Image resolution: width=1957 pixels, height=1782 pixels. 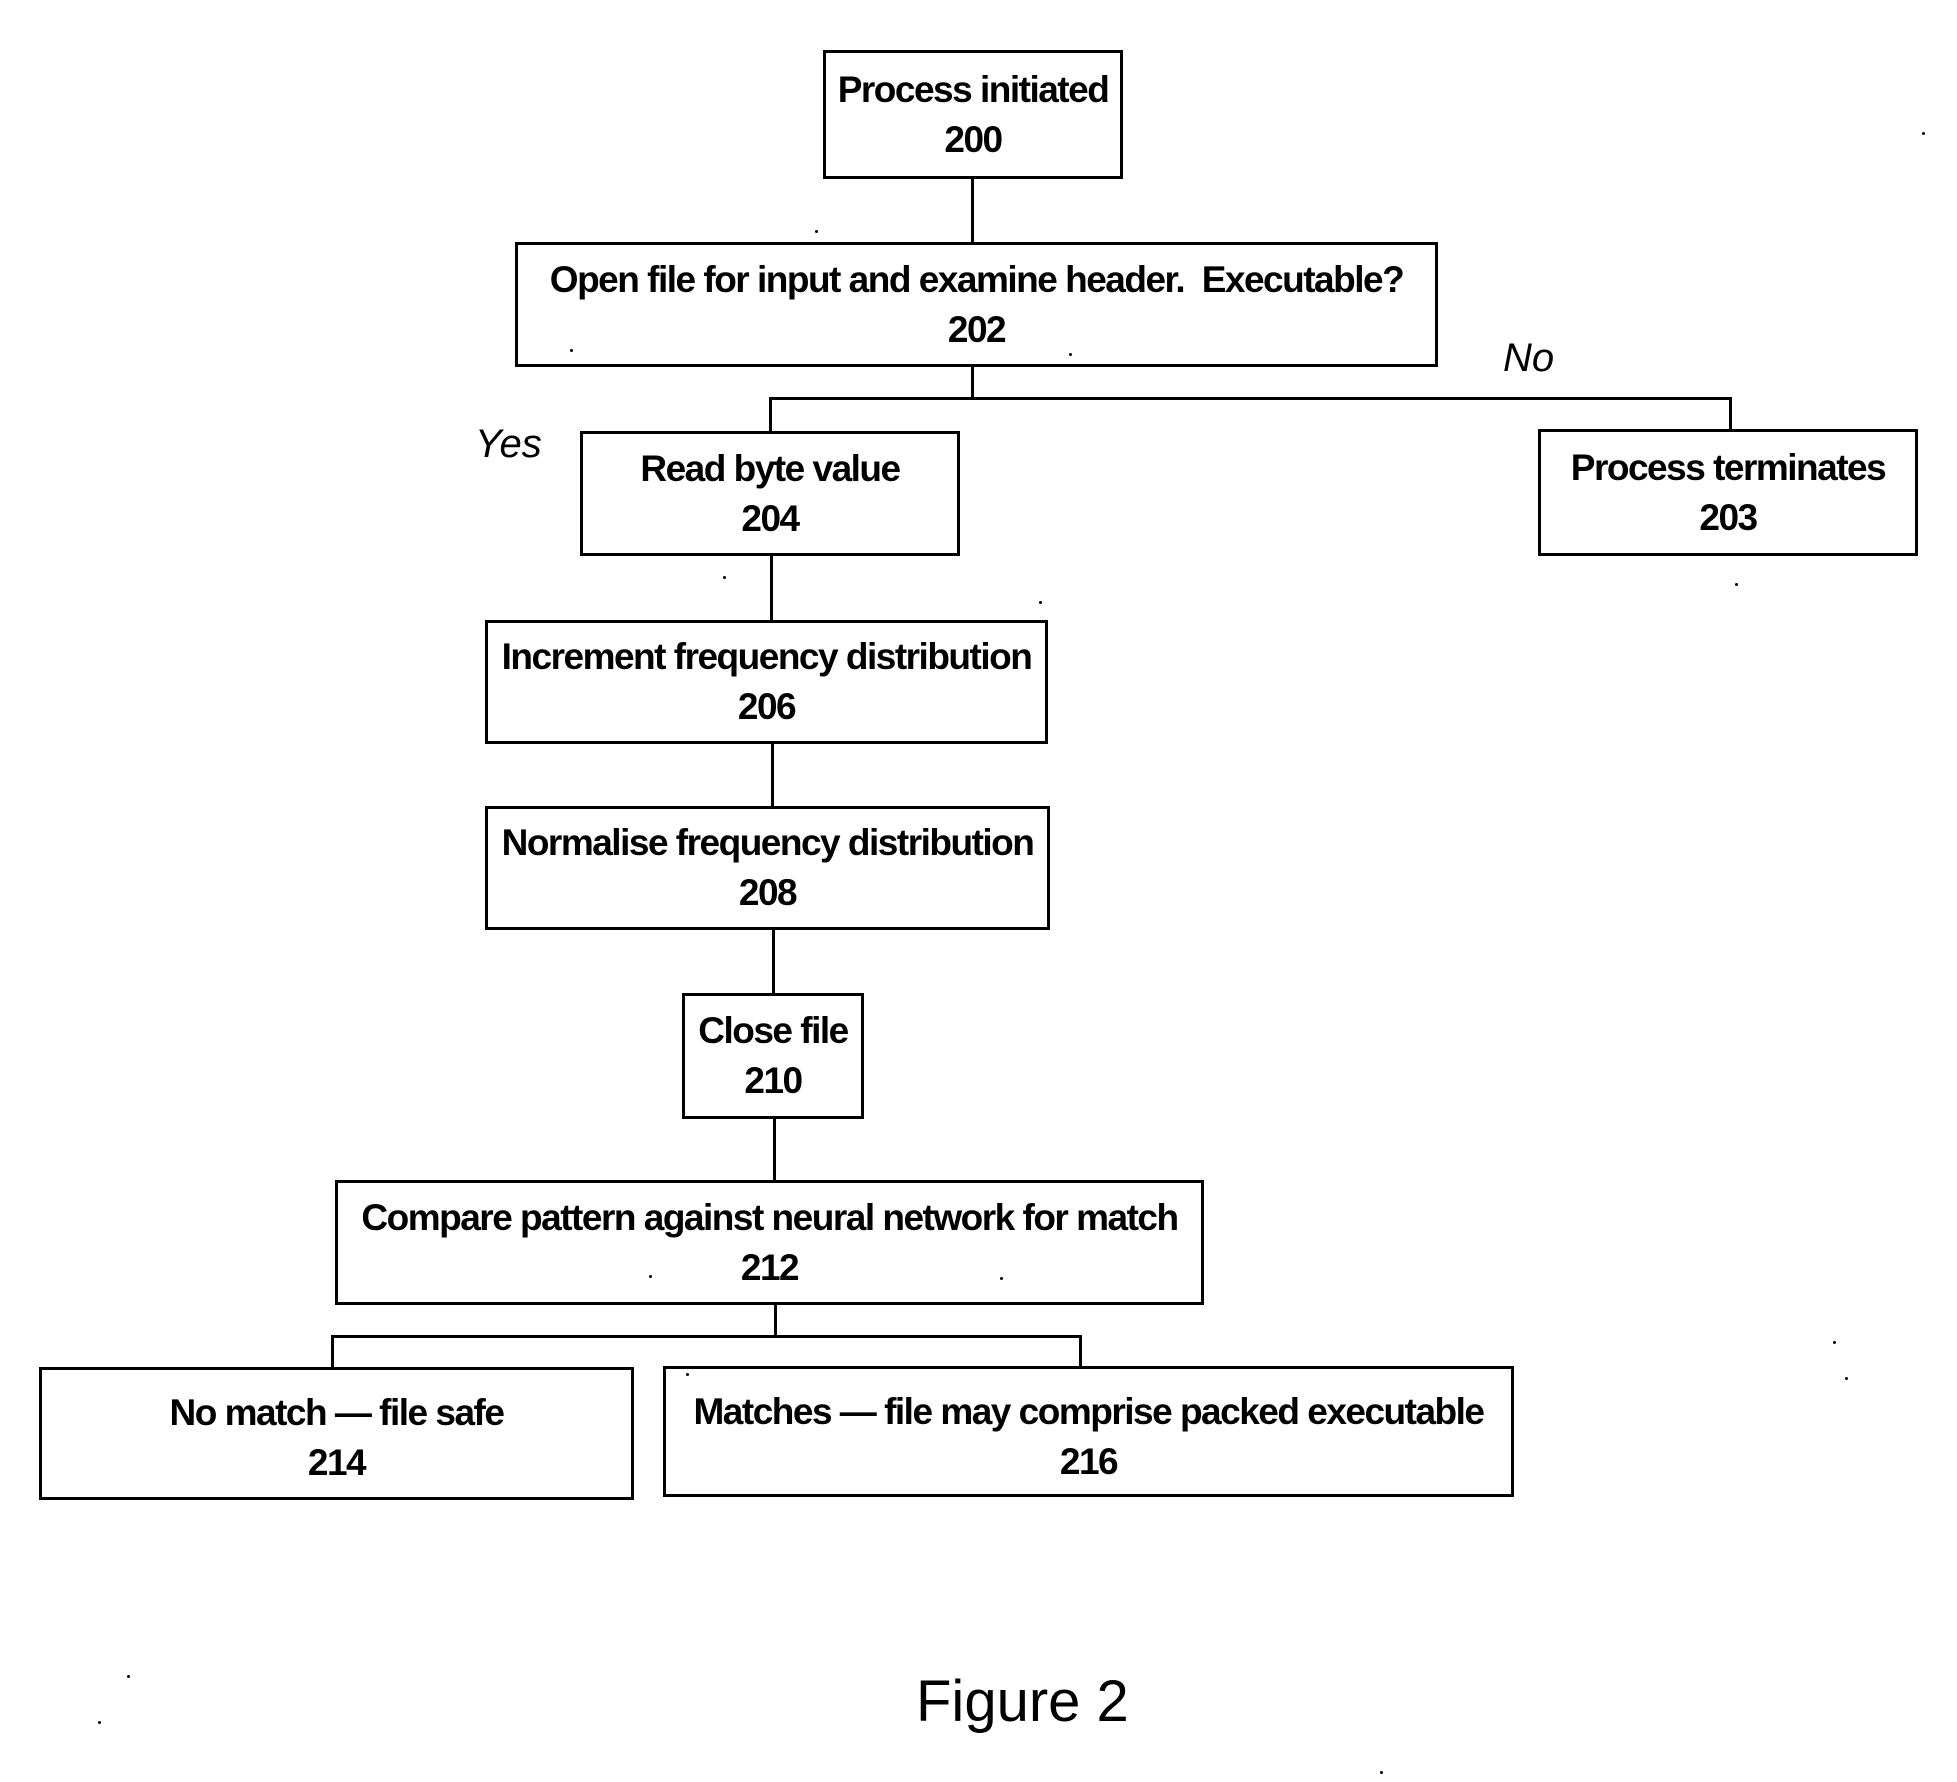 I want to click on node-number: 208, so click(x=768, y=892).